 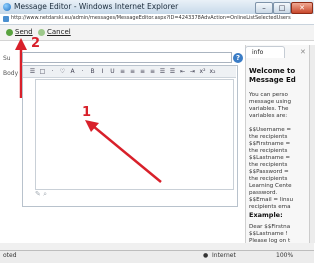 I want to click on info-line: variables are:, so click(x=268, y=116).